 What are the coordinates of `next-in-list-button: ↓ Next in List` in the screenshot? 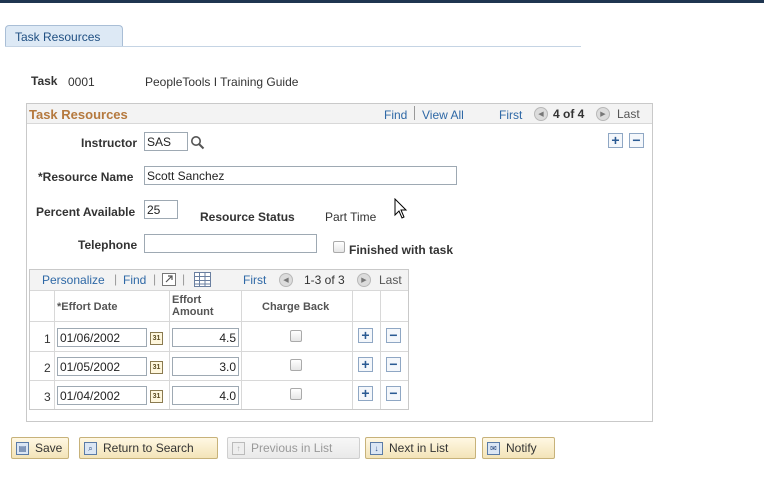 It's located at (420, 448).